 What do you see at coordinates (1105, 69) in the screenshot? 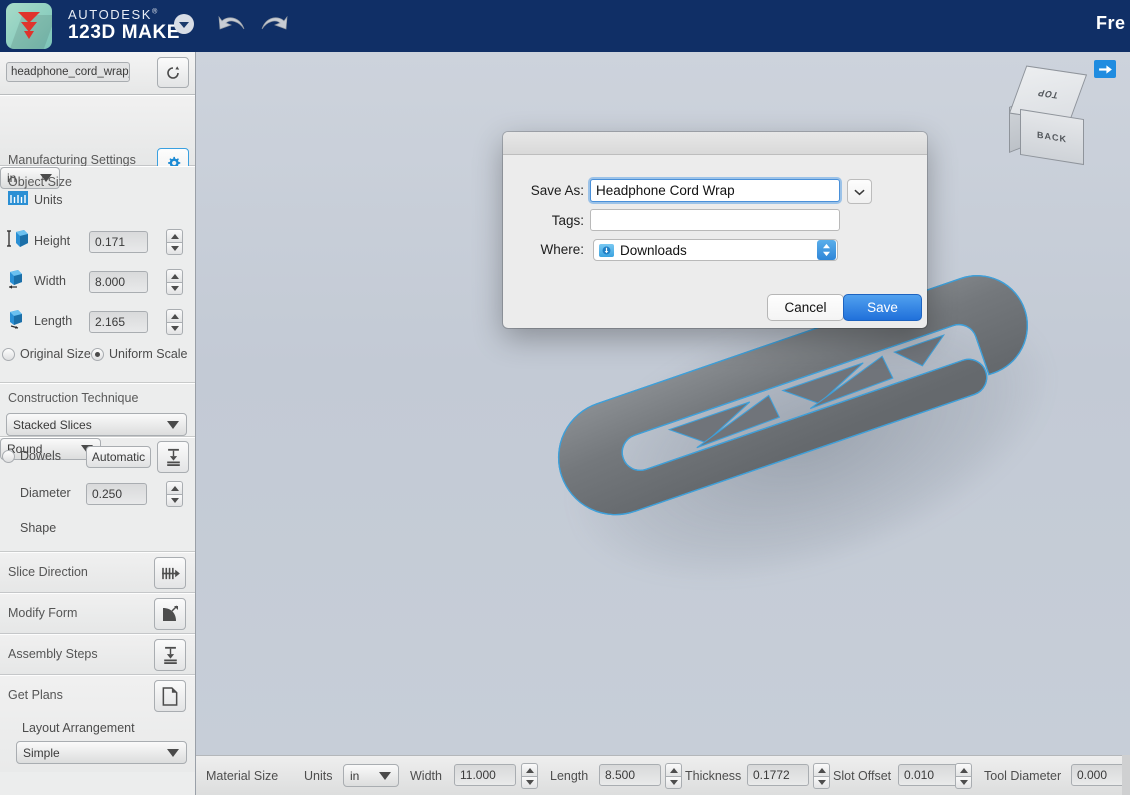
I see `arrow-right-icon` at bounding box center [1105, 69].